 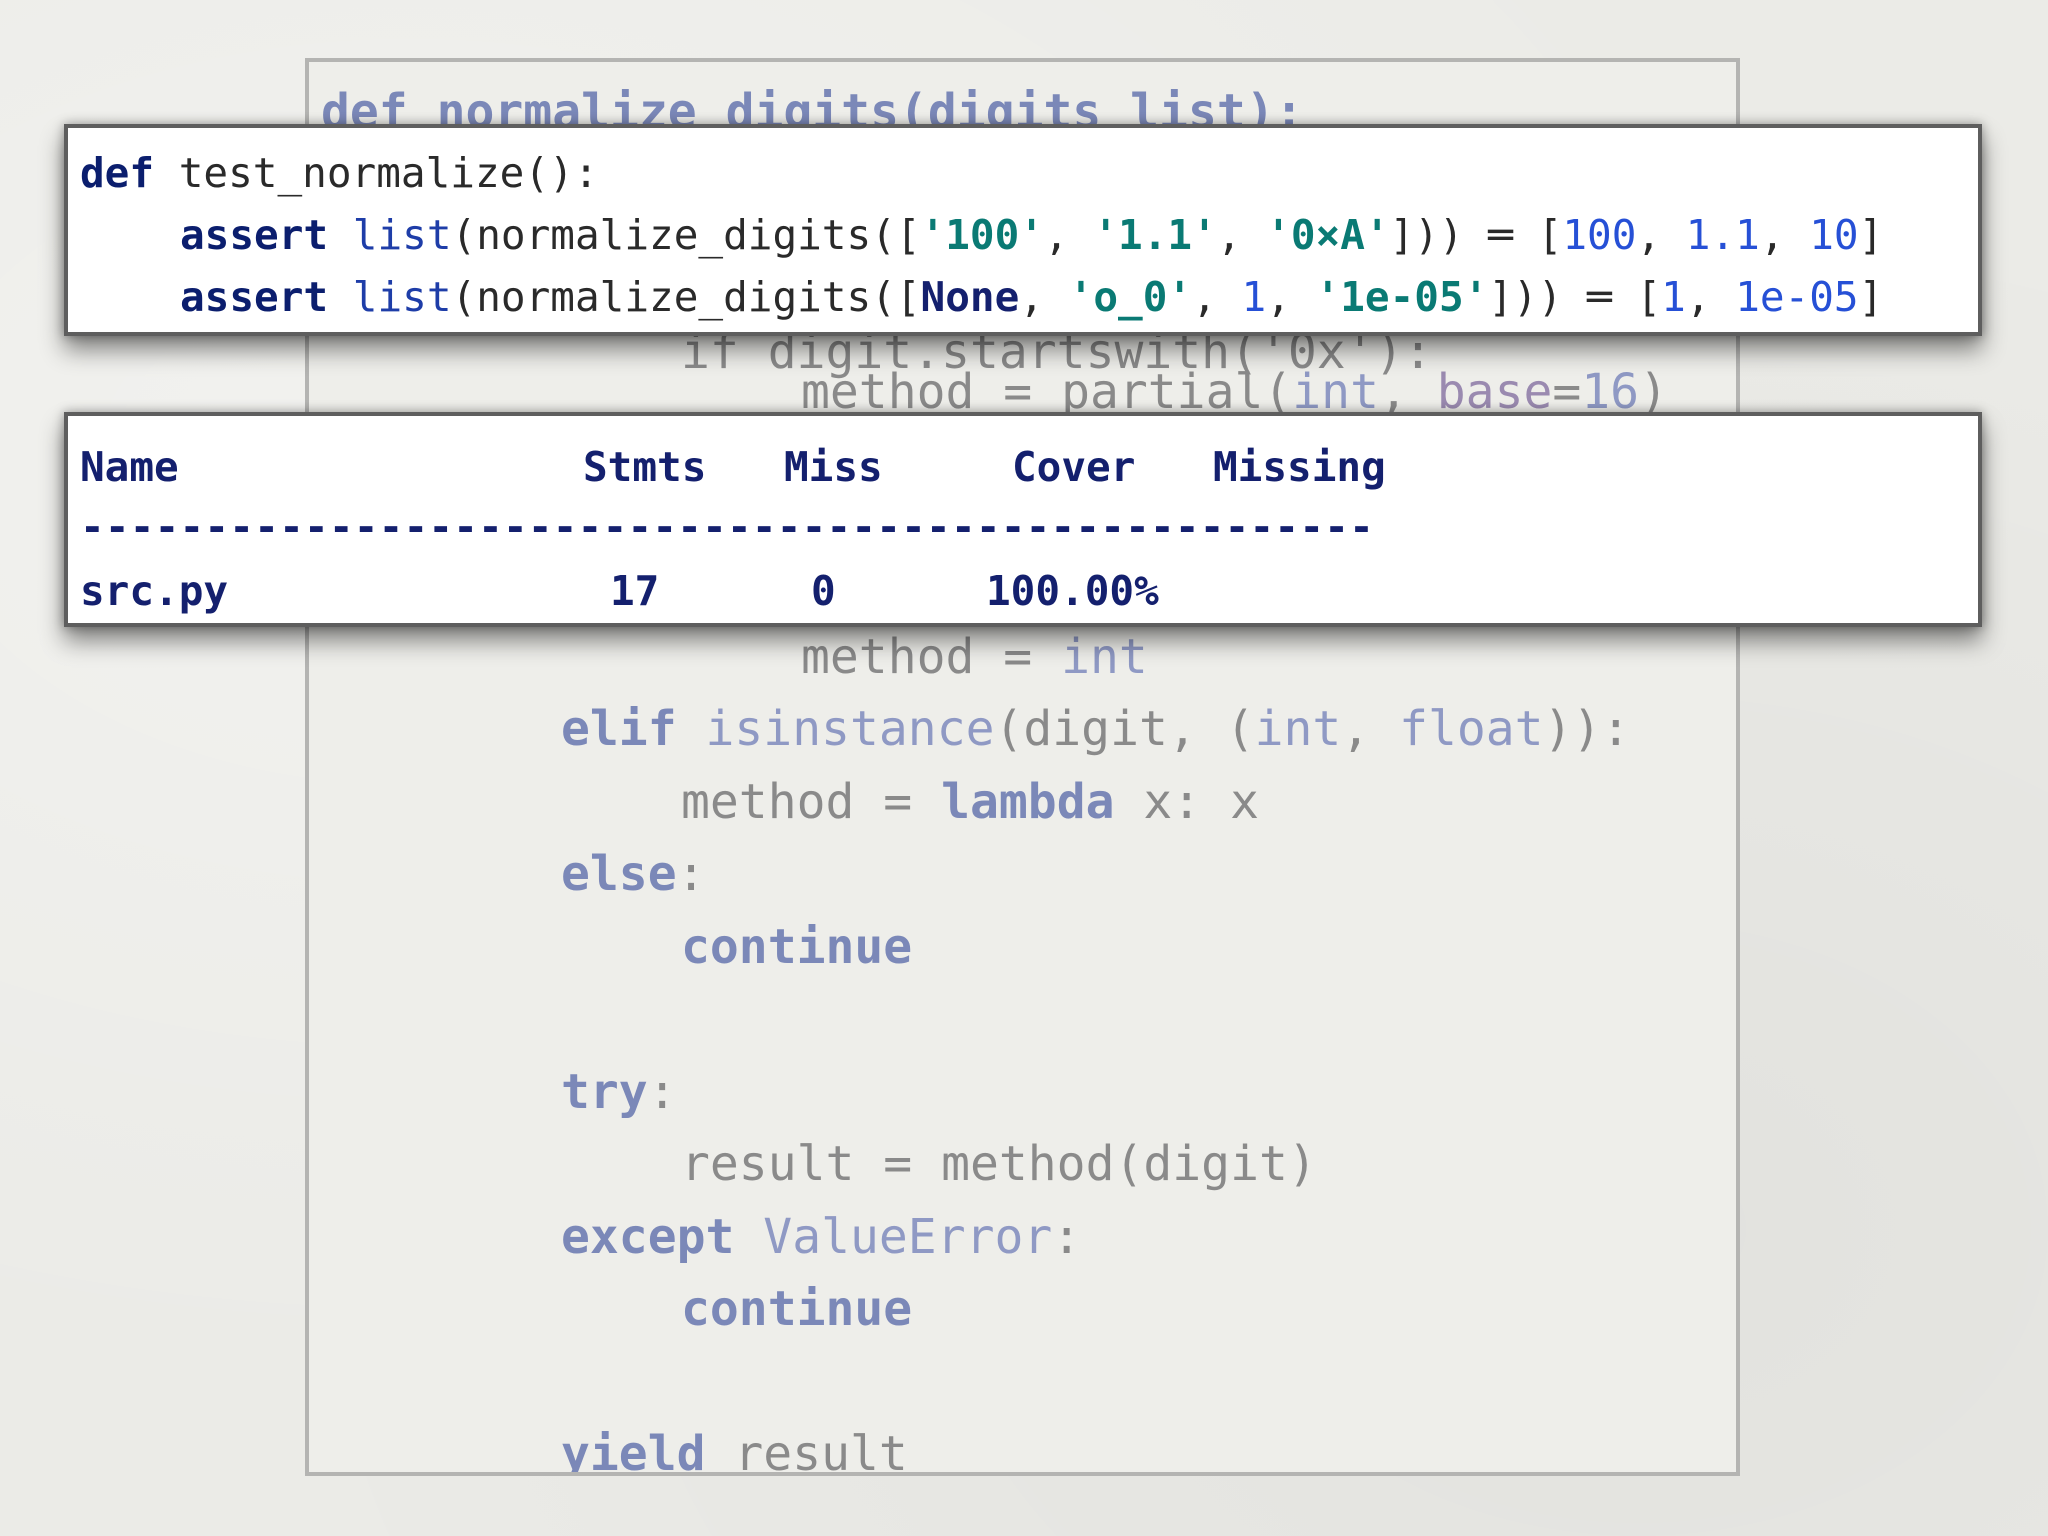 I want to click on test-keyword: def, so click(x=117, y=173).